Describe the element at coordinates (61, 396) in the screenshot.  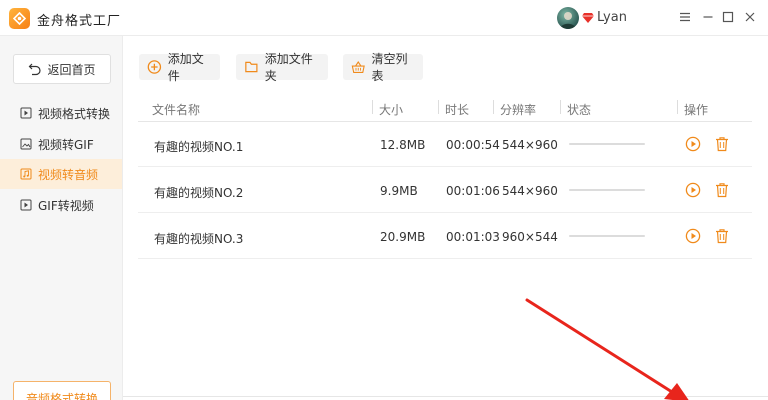
I see `audio-format-convert-label: 音频格式转换` at that location.